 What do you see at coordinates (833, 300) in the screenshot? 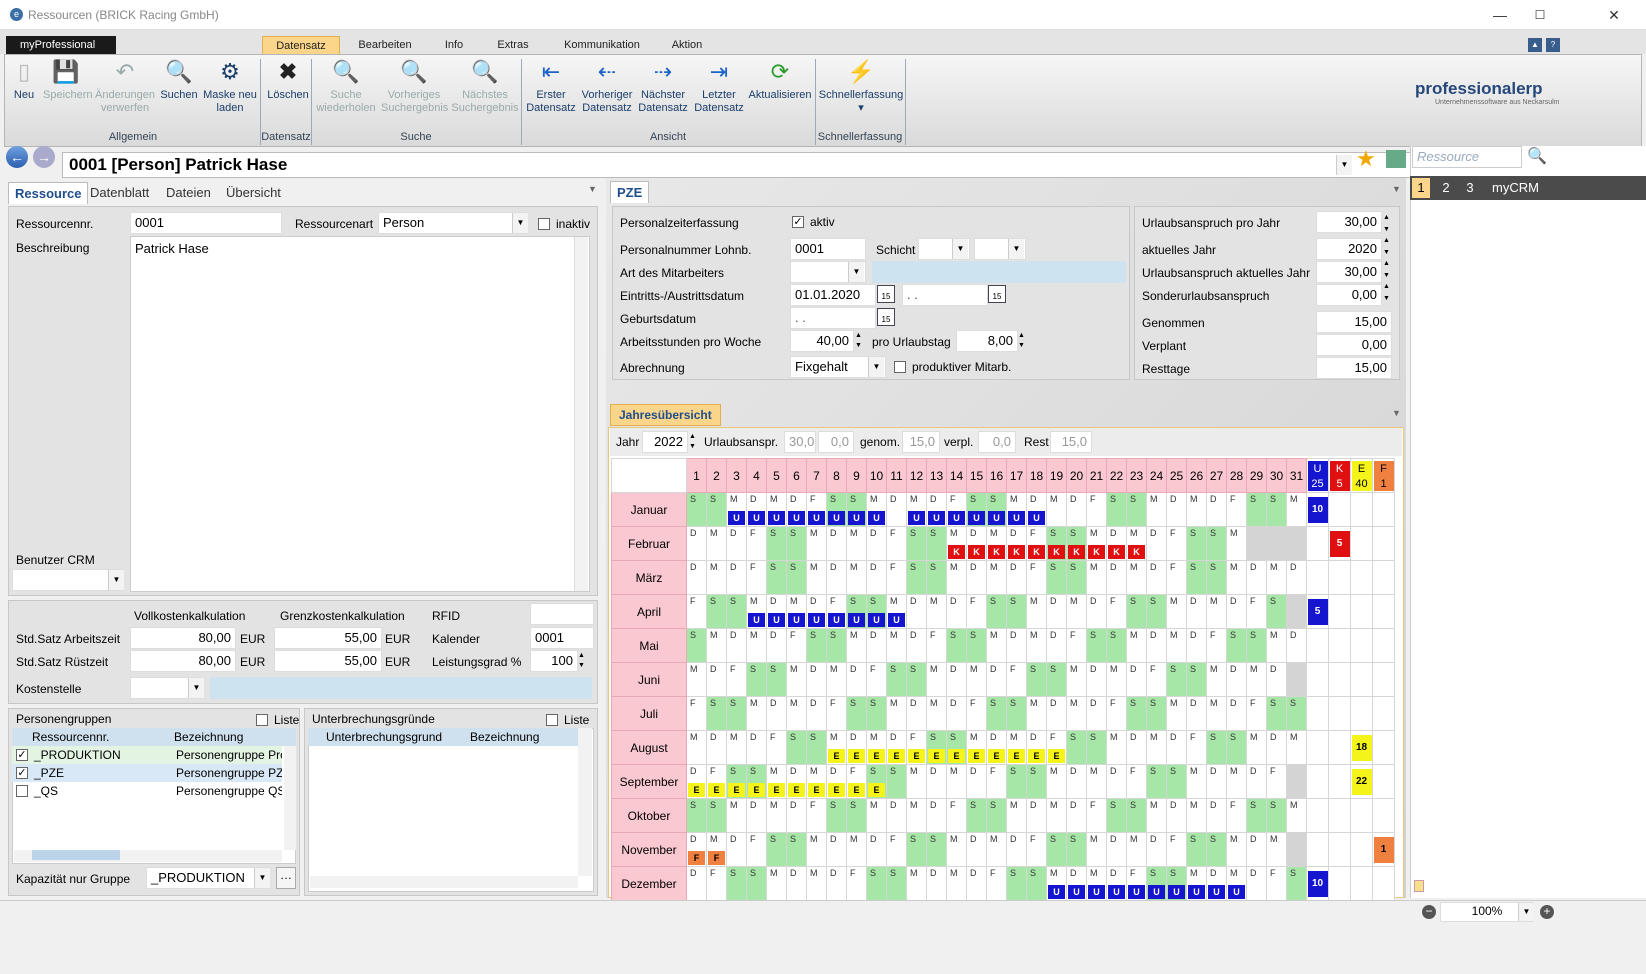
I see `eintritt-field: 01.01.2020 Mi` at bounding box center [833, 300].